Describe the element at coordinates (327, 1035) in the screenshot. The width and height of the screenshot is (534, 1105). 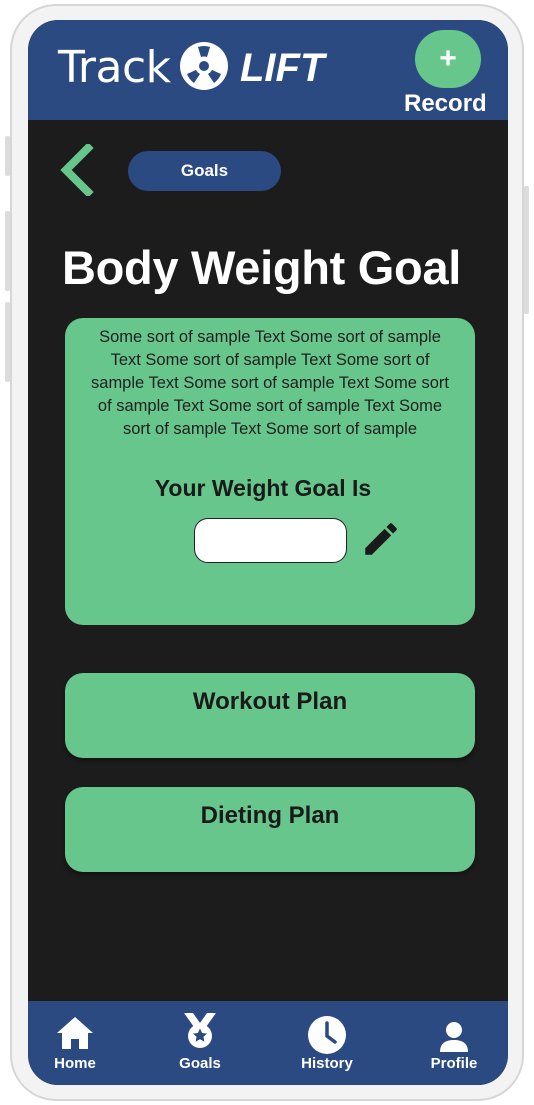
I see `clock-icon` at that location.